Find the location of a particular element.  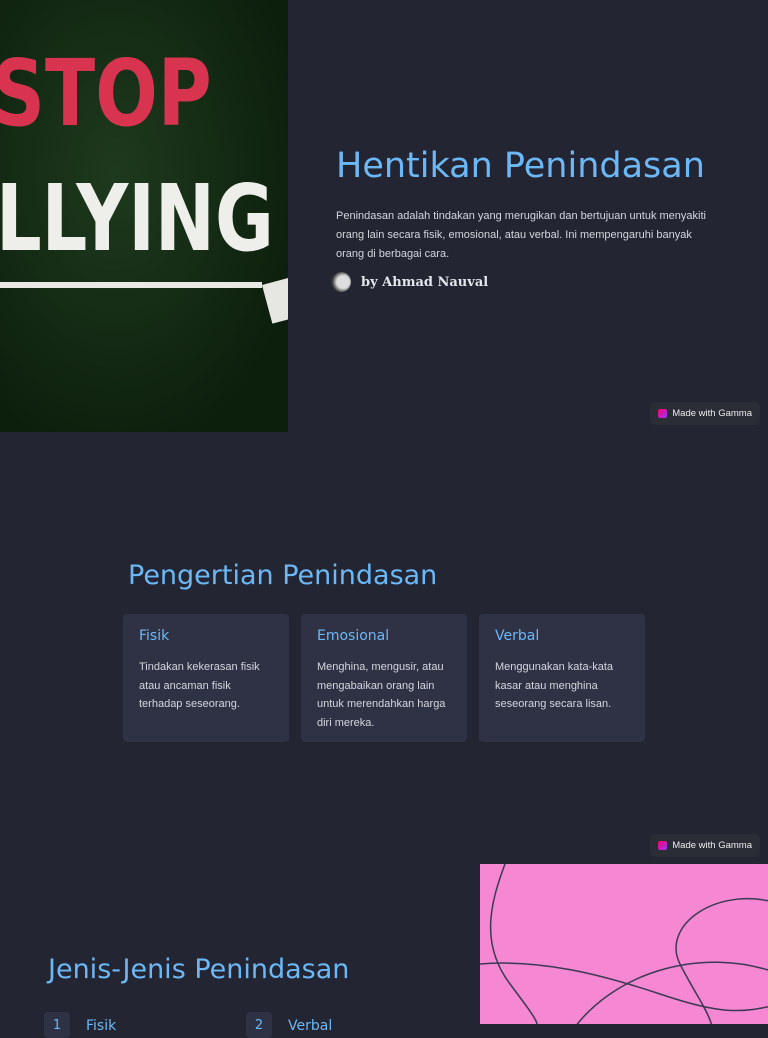

item-label: Verbal is located at coordinates (310, 1026).